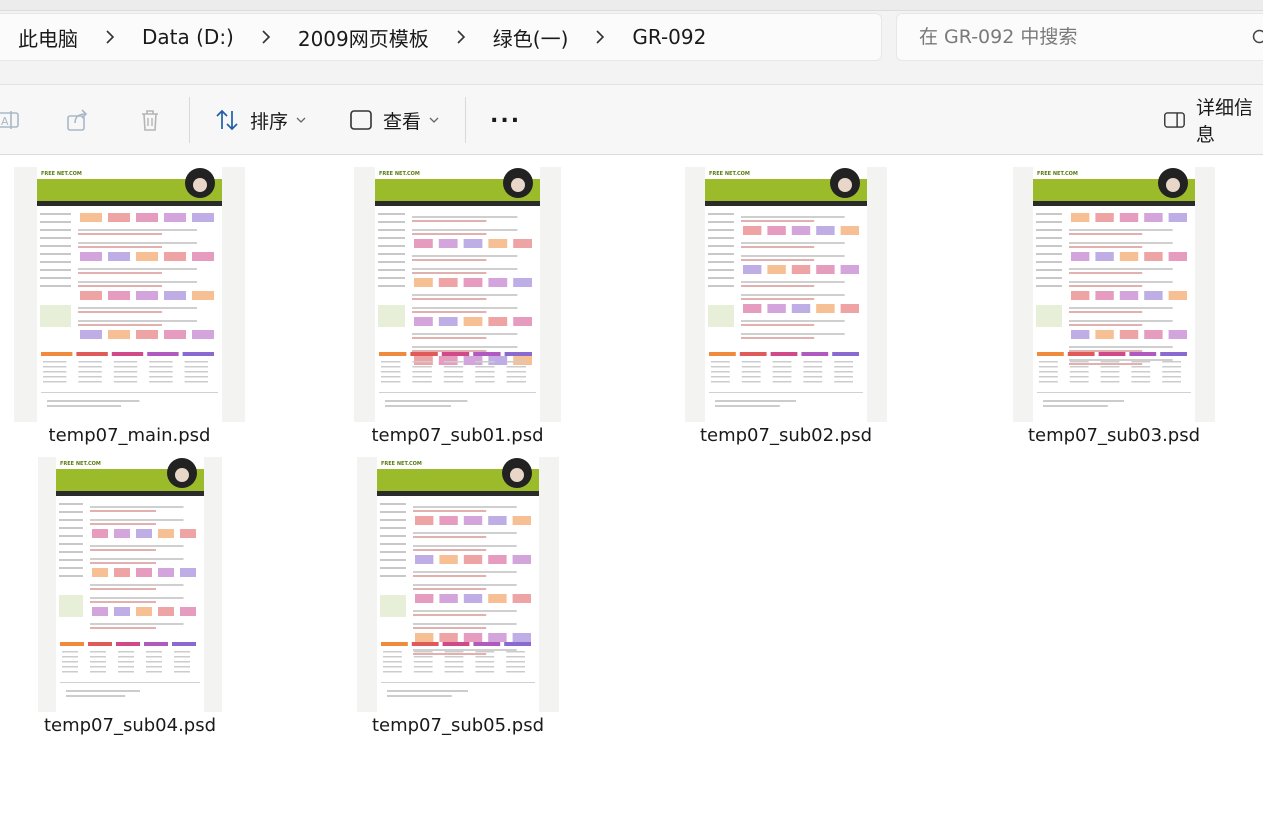 The image size is (1263, 827). I want to click on file-name: temp07_sub05.psd, so click(458, 725).